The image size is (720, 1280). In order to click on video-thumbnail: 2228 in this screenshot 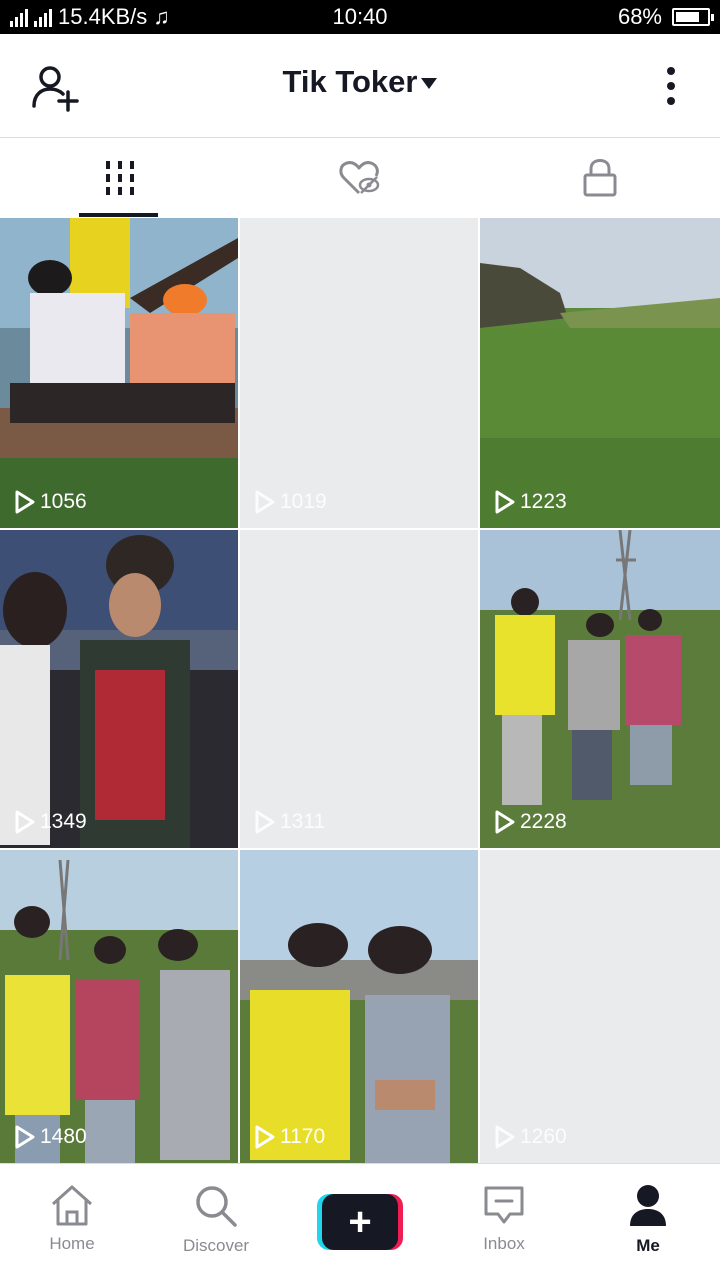, I will do `click(600, 689)`.